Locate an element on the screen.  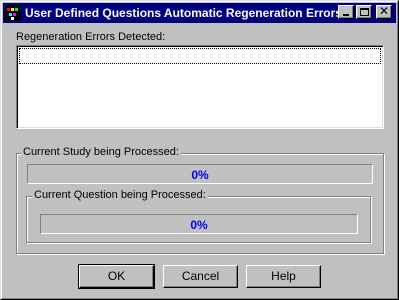
question-label: Current Question being Processed: is located at coordinates (120, 195).